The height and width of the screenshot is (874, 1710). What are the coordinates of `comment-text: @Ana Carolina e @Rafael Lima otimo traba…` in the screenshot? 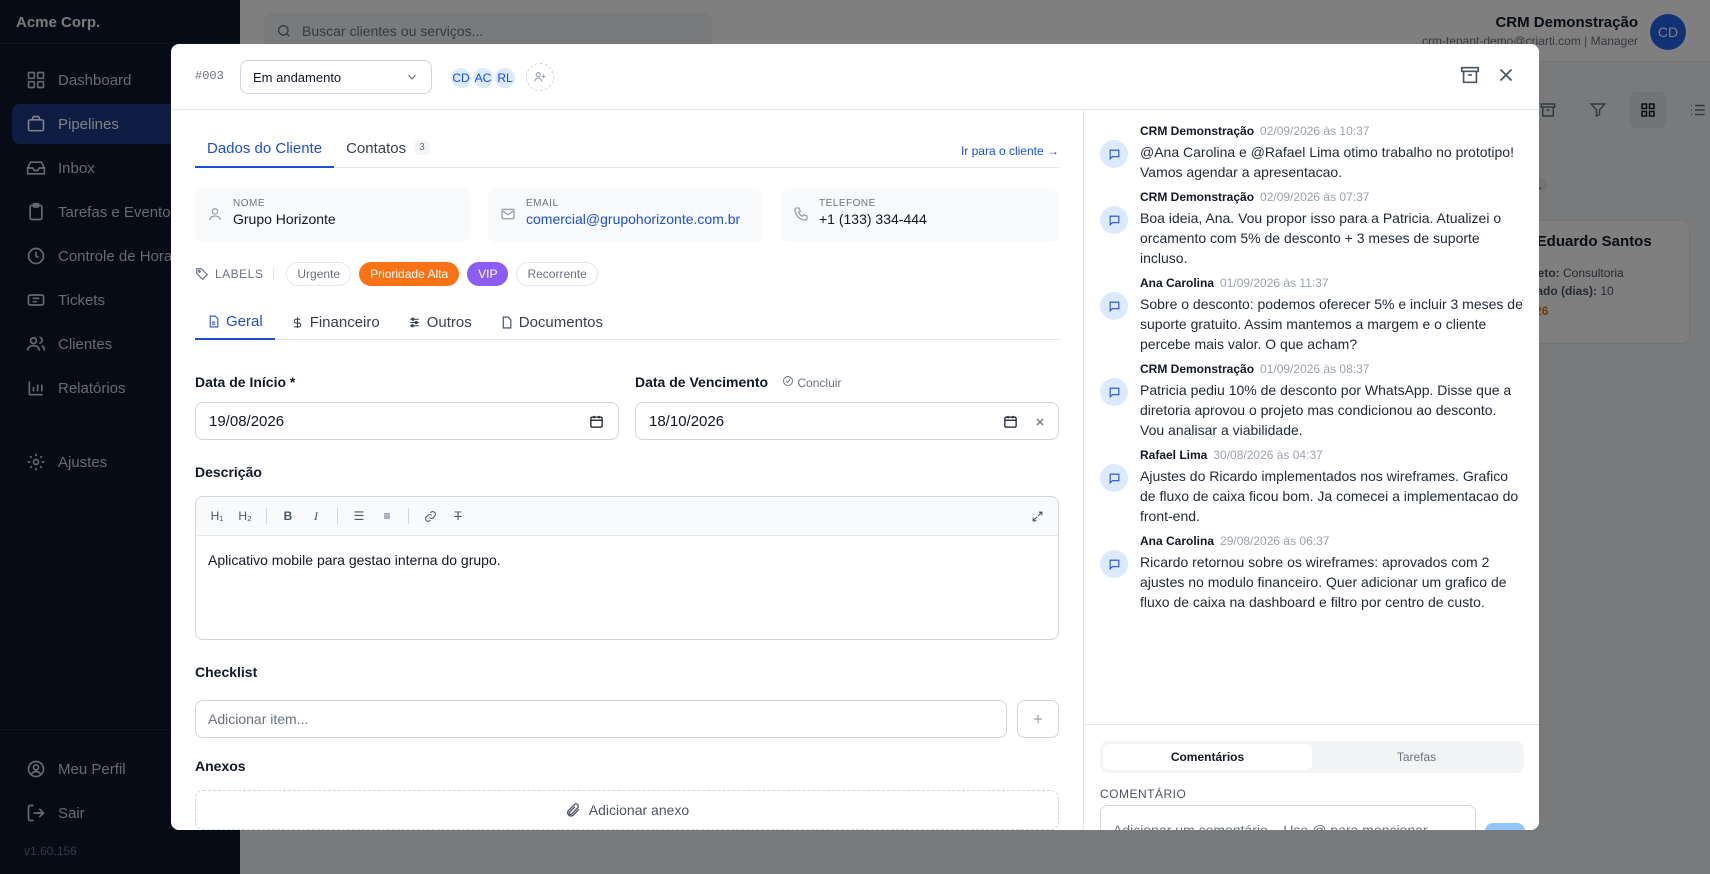 It's located at (1327, 162).